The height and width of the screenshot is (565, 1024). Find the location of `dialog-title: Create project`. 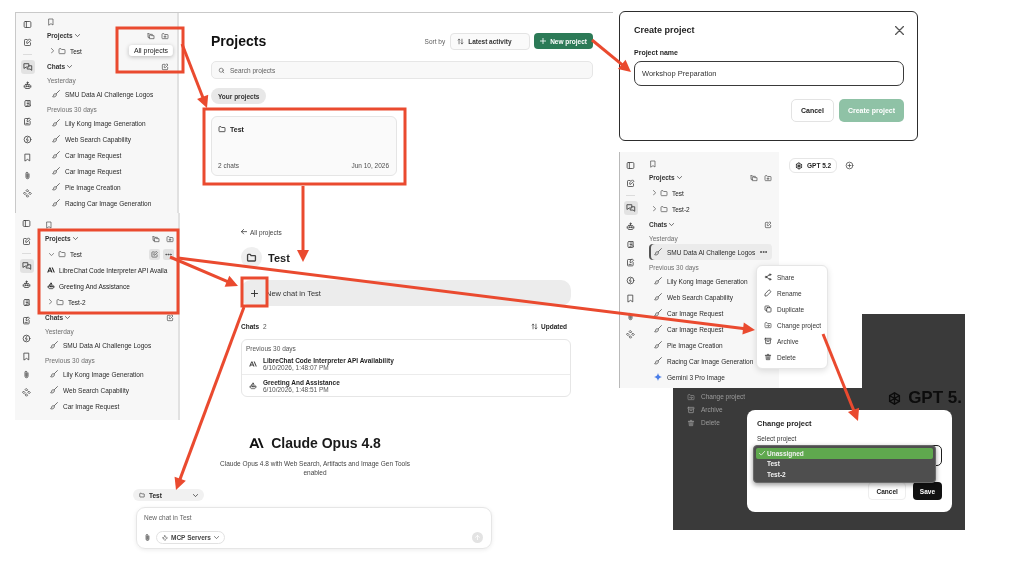

dialog-title: Create project is located at coordinates (664, 30).